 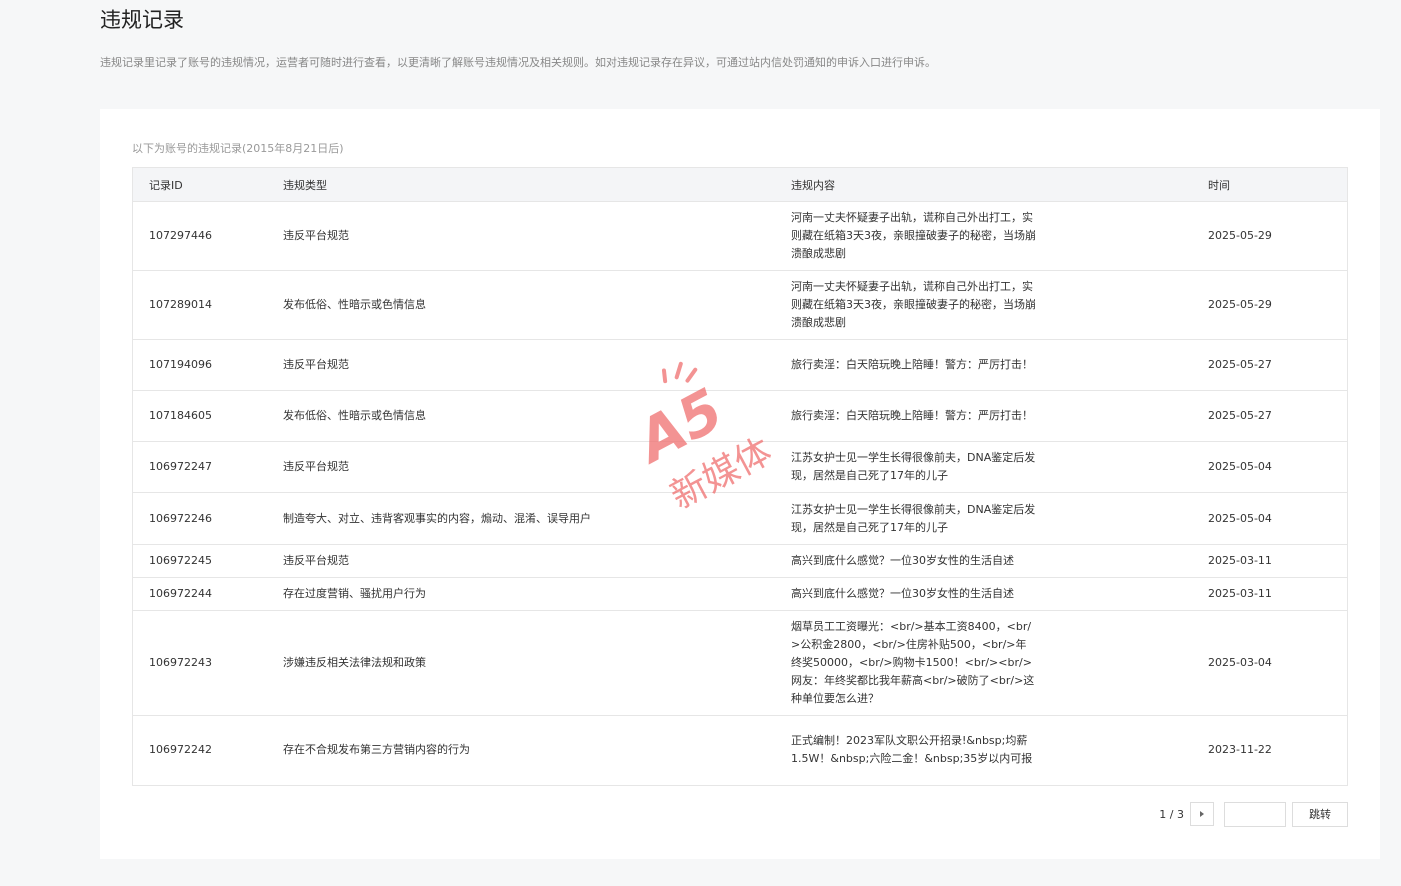 I want to click on jump-button: 跳转, so click(x=1320, y=814).